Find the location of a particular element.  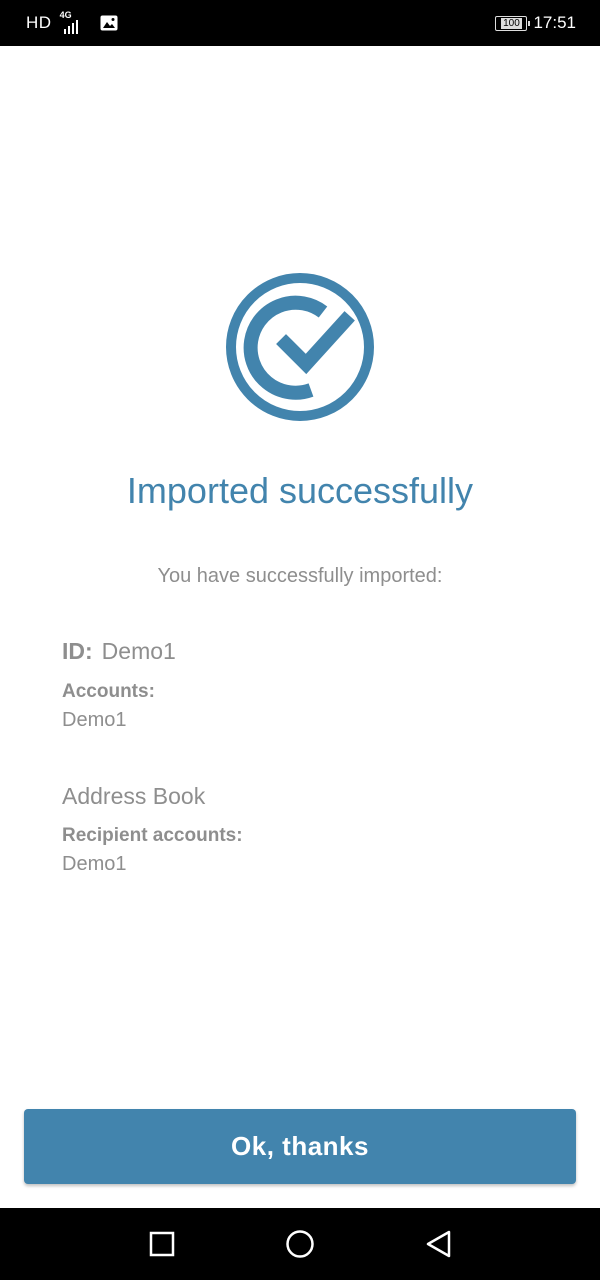

id-row: ID: Demo1 is located at coordinates (119, 651).